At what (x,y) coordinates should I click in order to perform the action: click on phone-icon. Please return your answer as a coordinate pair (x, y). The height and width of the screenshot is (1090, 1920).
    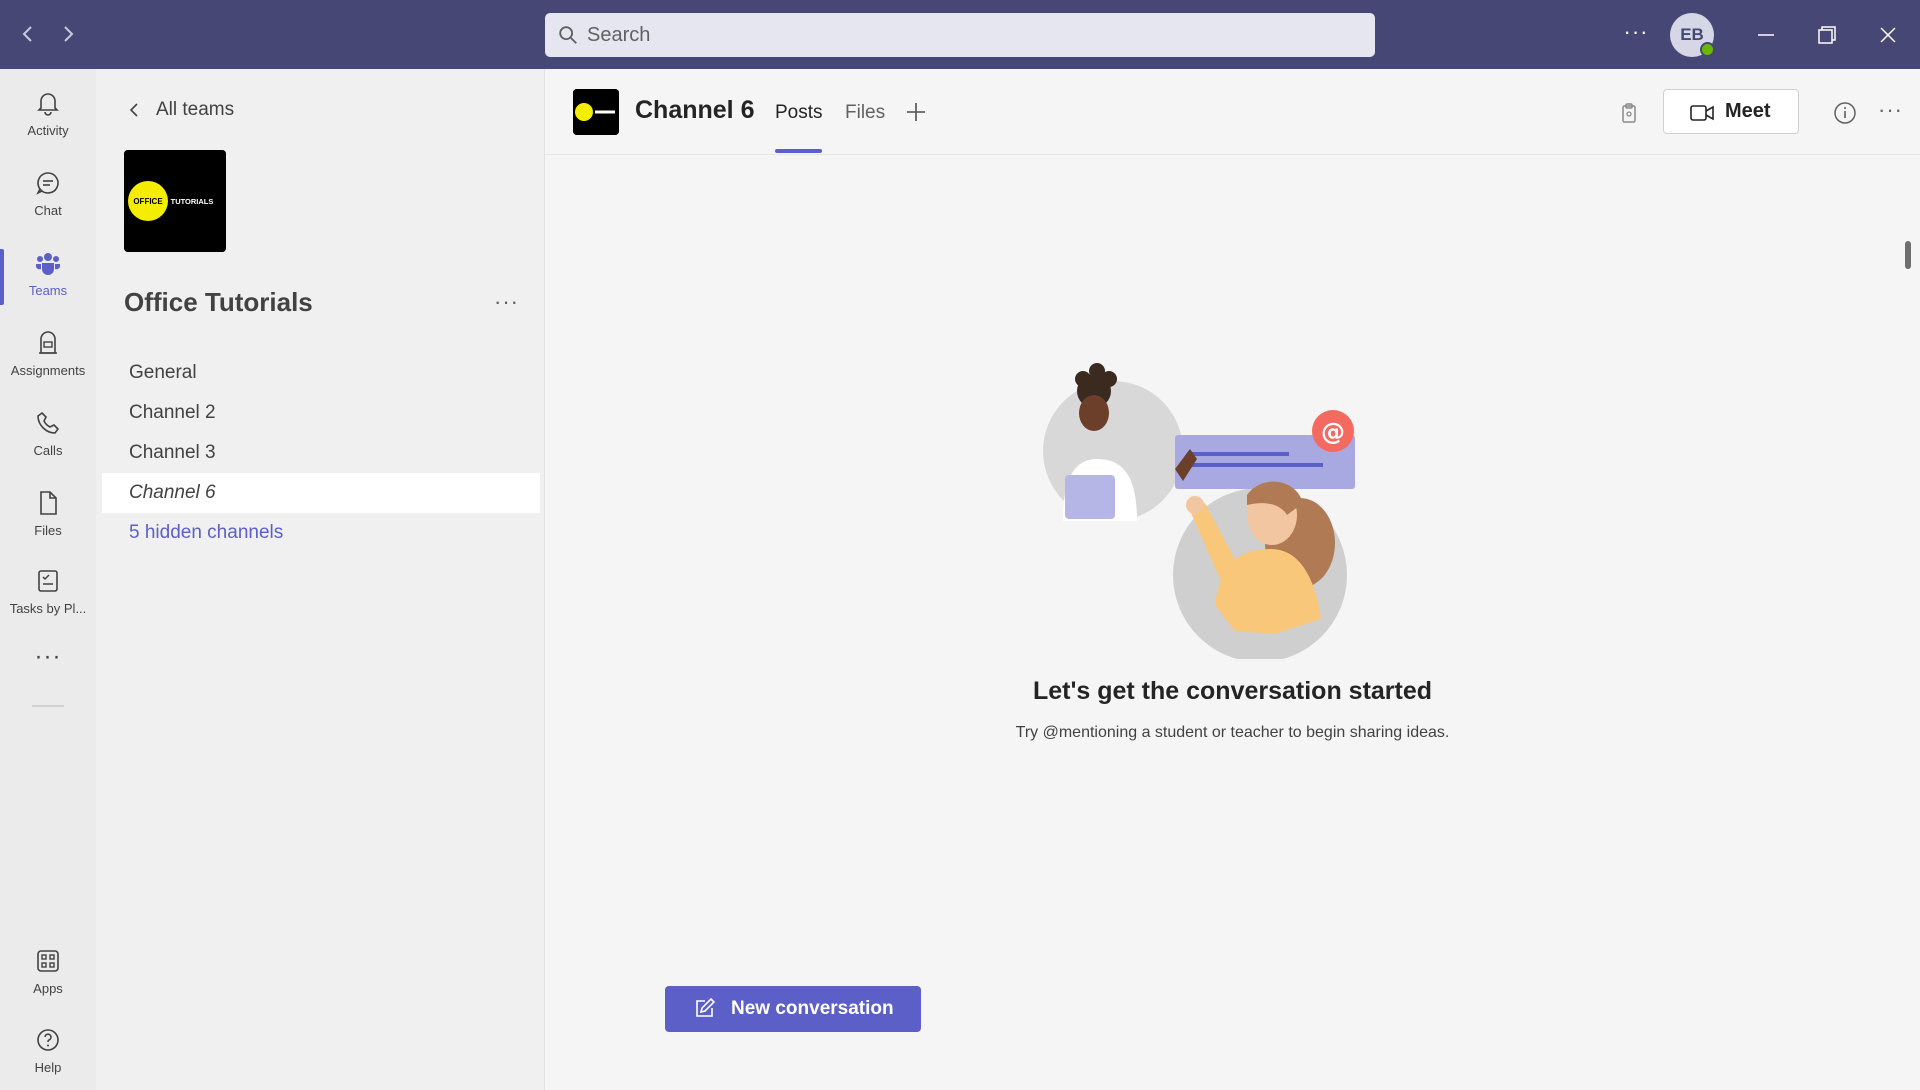
    Looking at the image, I should click on (48, 422).